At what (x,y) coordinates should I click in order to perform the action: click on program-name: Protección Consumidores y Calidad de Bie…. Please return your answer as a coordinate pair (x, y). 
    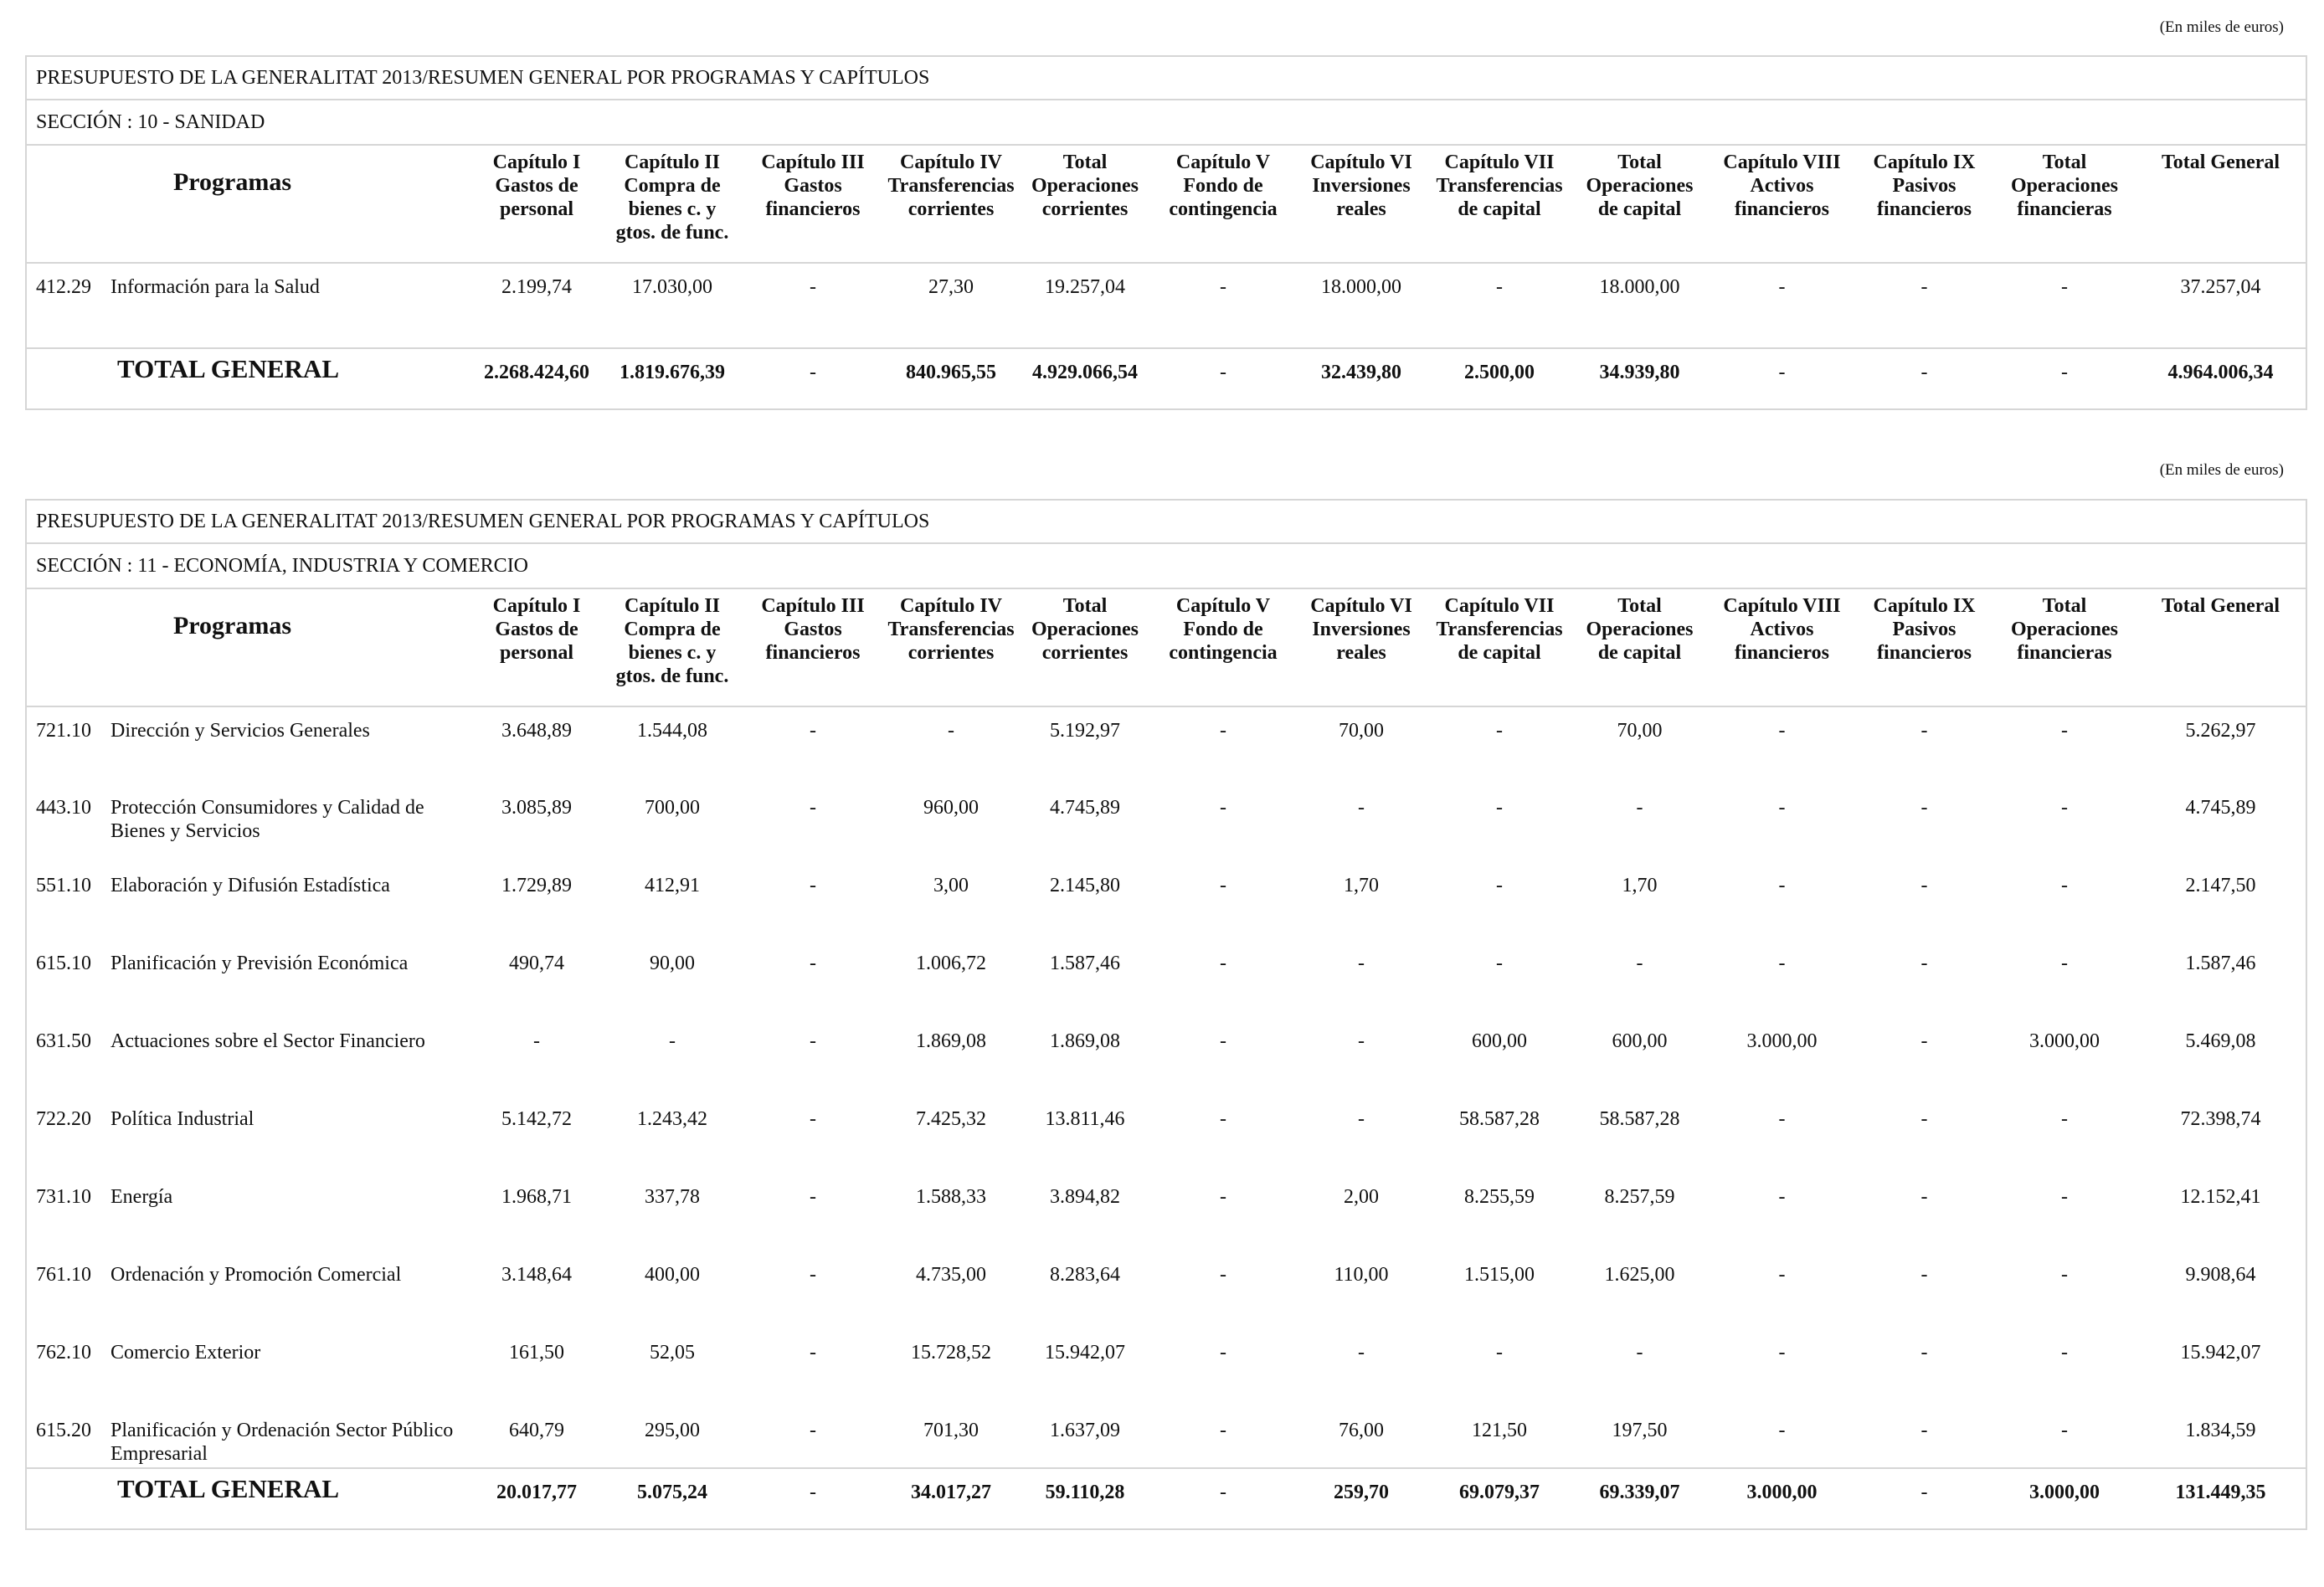
    Looking at the image, I should click on (267, 820).